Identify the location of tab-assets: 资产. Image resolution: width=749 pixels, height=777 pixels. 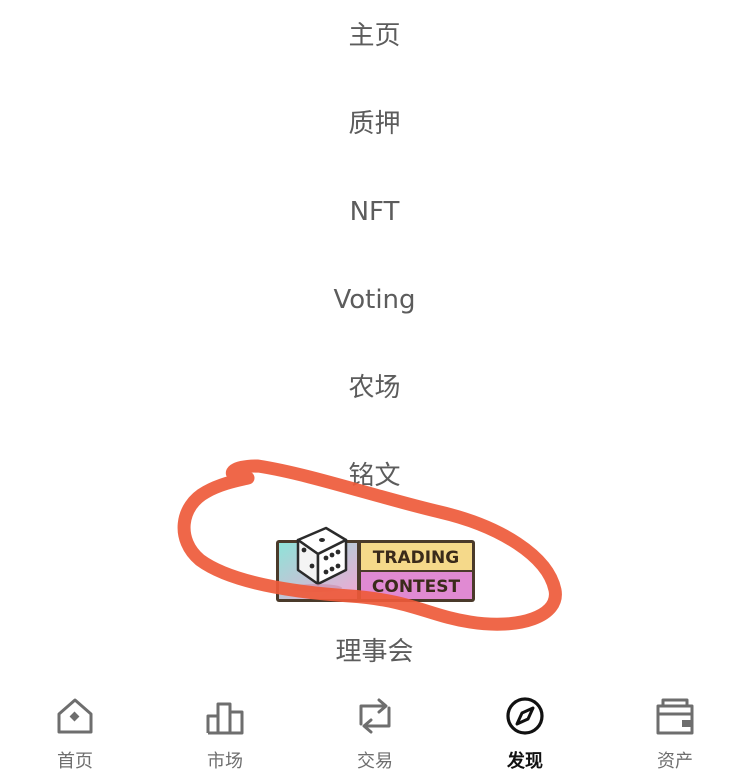
(674, 733).